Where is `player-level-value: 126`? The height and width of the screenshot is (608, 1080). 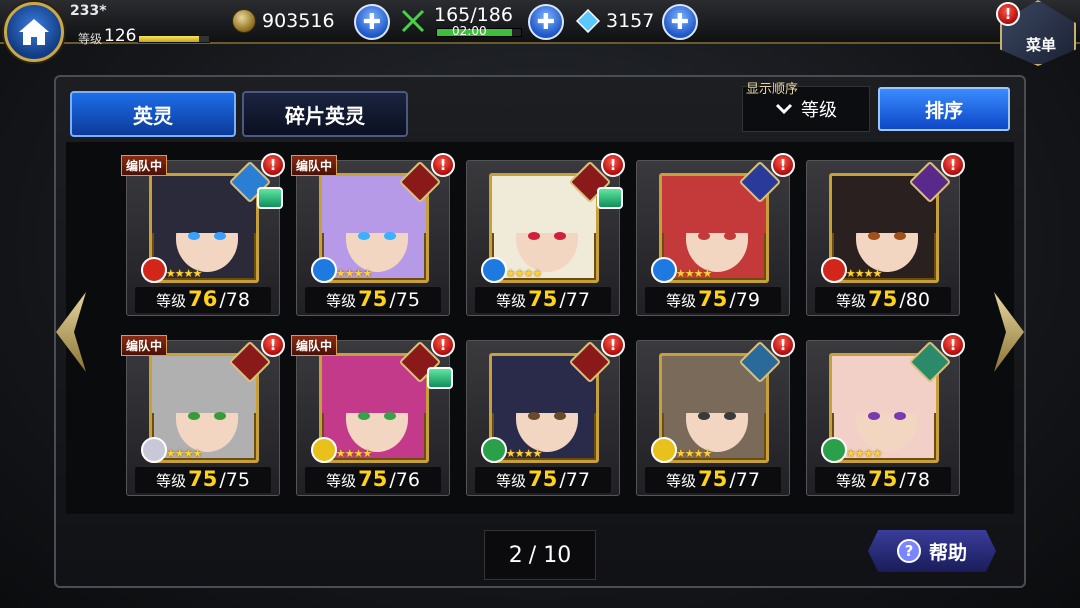
player-level-value: 126 is located at coordinates (120, 36).